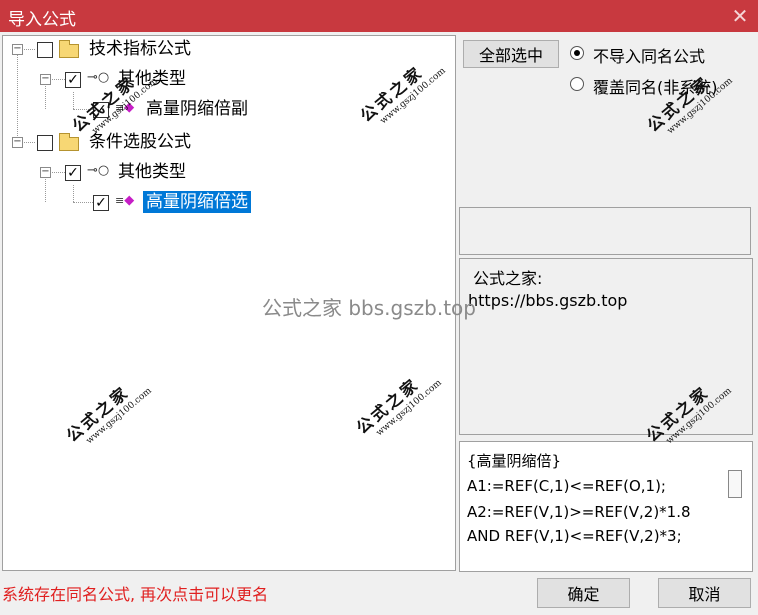 This screenshot has height=615, width=758. Describe the element at coordinates (140, 142) in the screenshot. I see `tree-node-label: 条件选股公式` at that location.